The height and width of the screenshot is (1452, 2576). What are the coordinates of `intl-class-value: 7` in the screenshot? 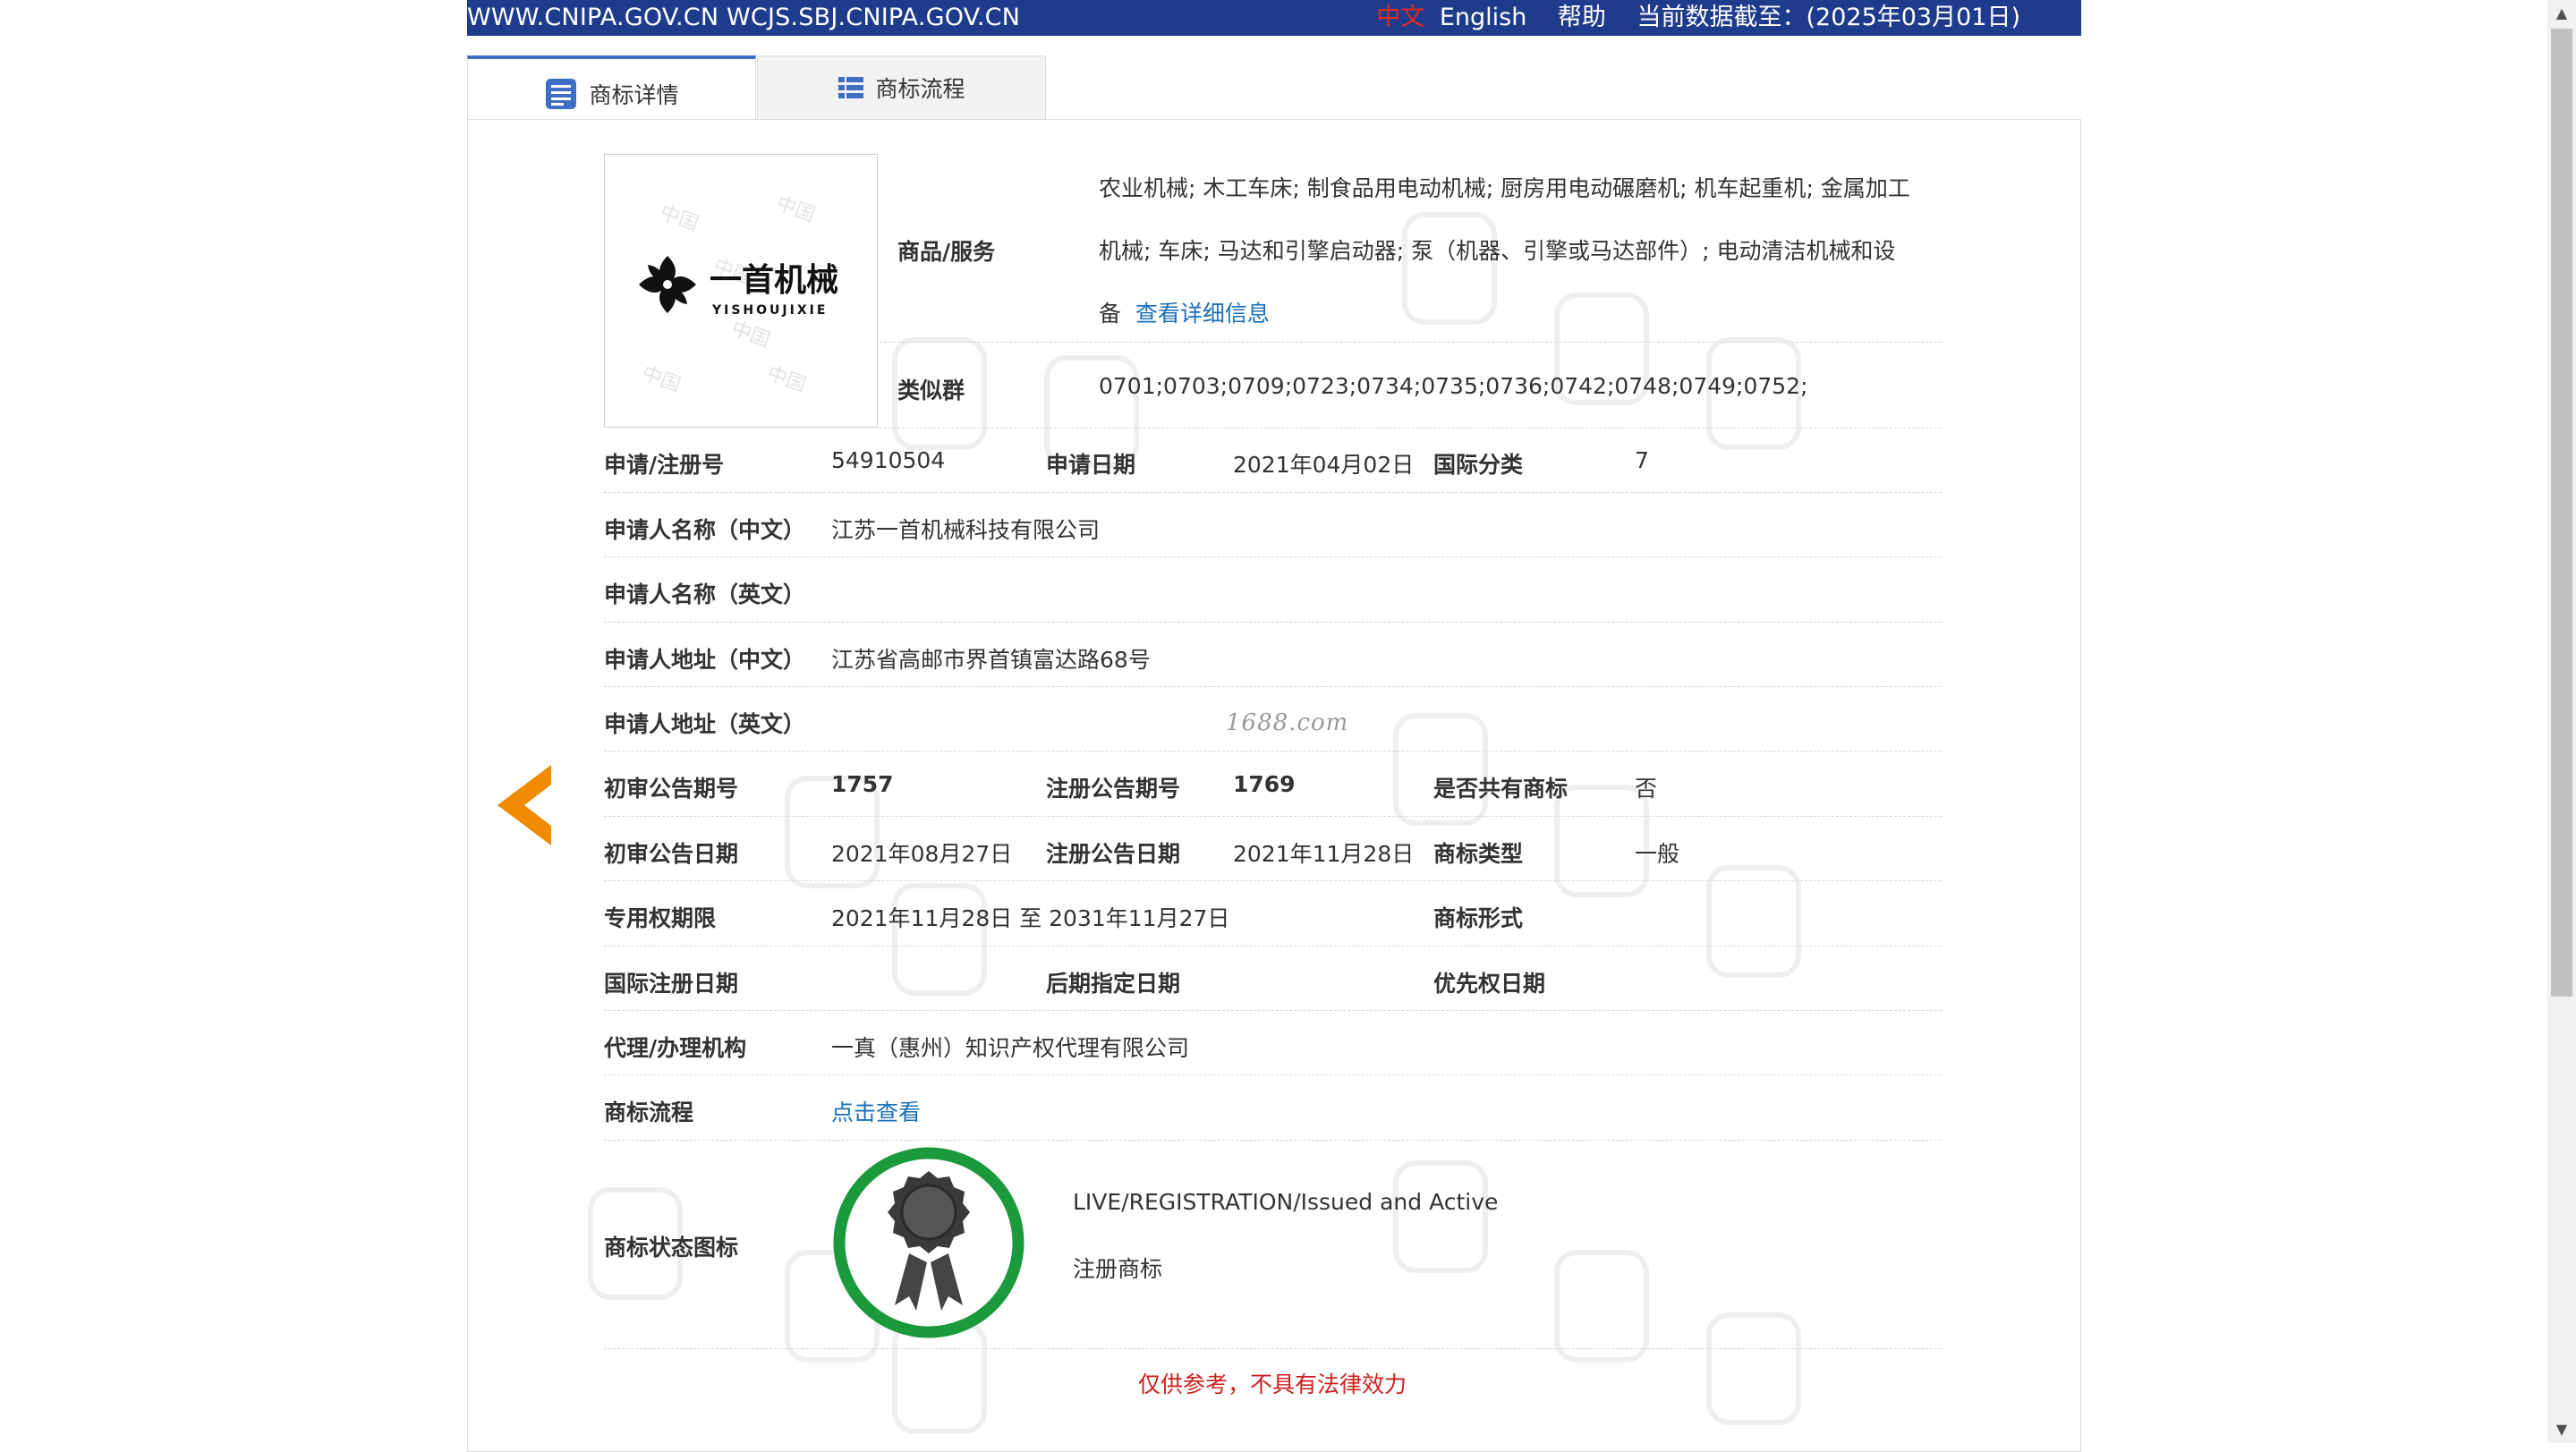 It's located at (1642, 460).